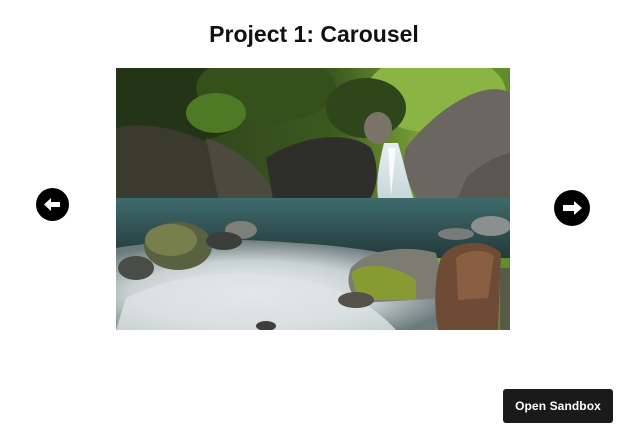  I want to click on carousel-next-button, so click(572, 208).